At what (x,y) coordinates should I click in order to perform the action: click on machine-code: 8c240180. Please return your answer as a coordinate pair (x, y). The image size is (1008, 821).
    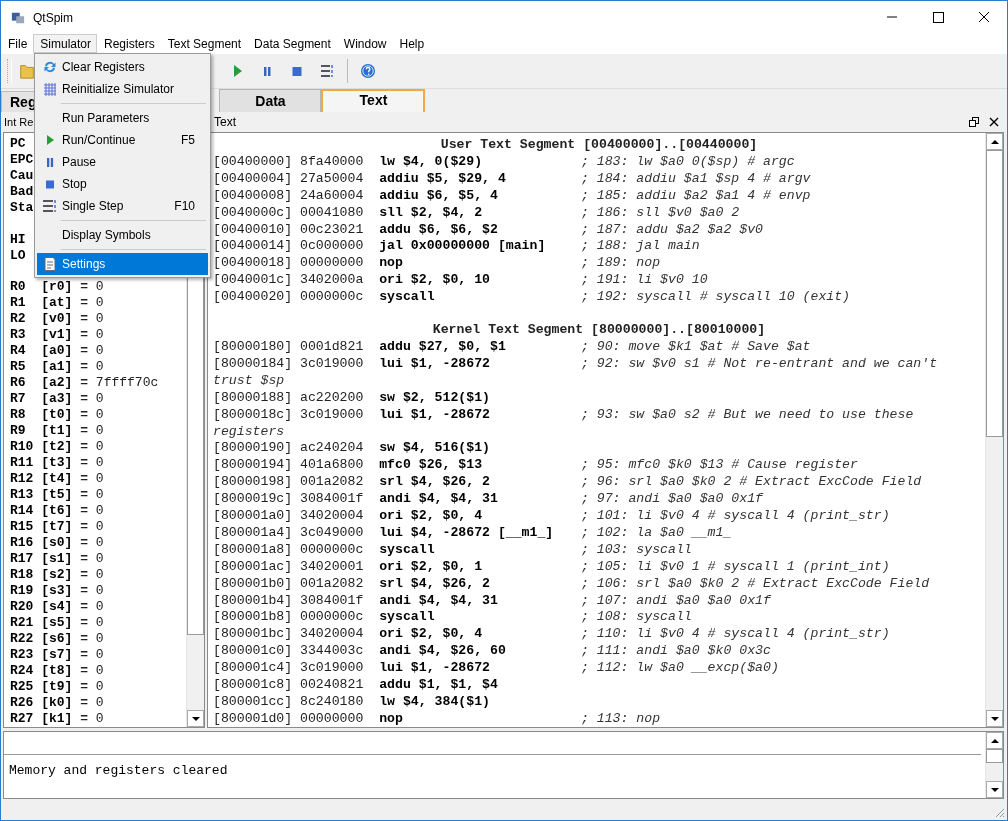
    Looking at the image, I should click on (332, 702).